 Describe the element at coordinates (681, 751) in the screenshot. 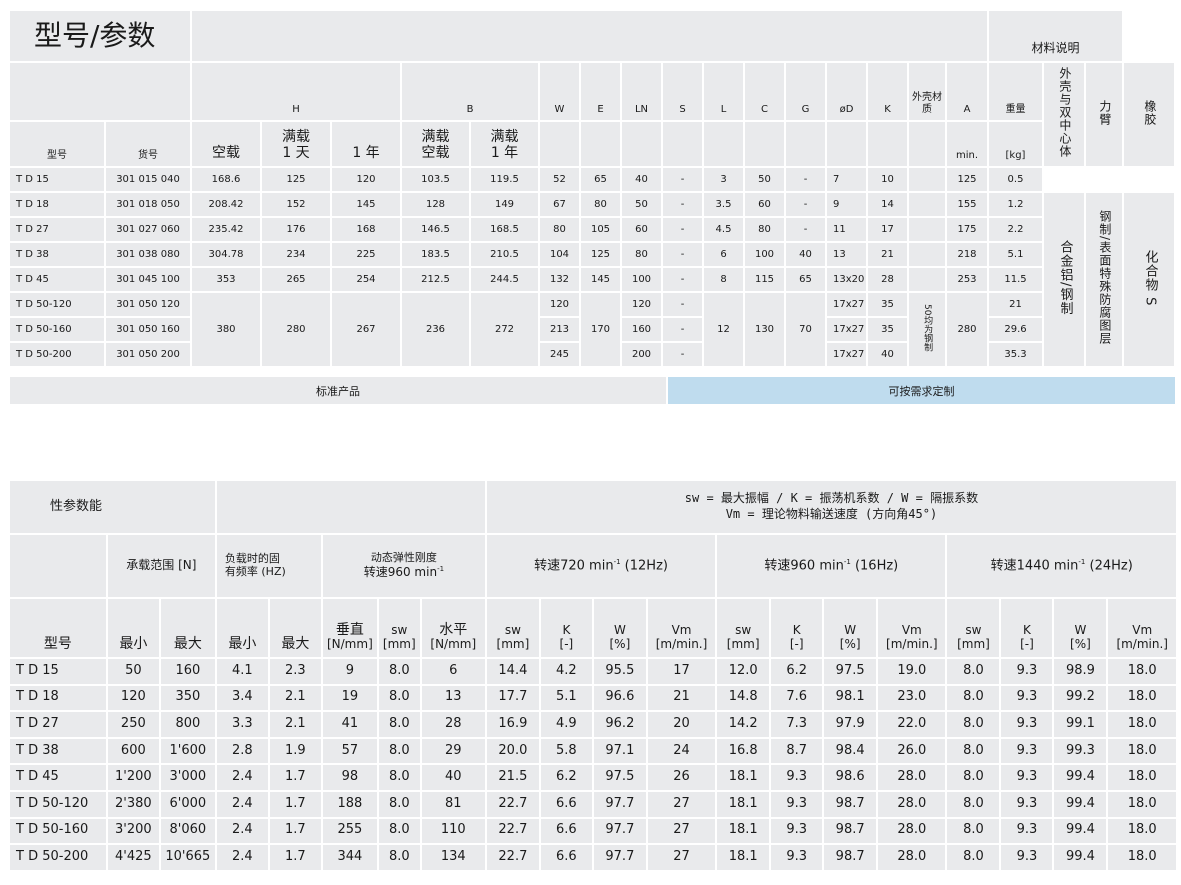

I see `value-cell: 24` at that location.